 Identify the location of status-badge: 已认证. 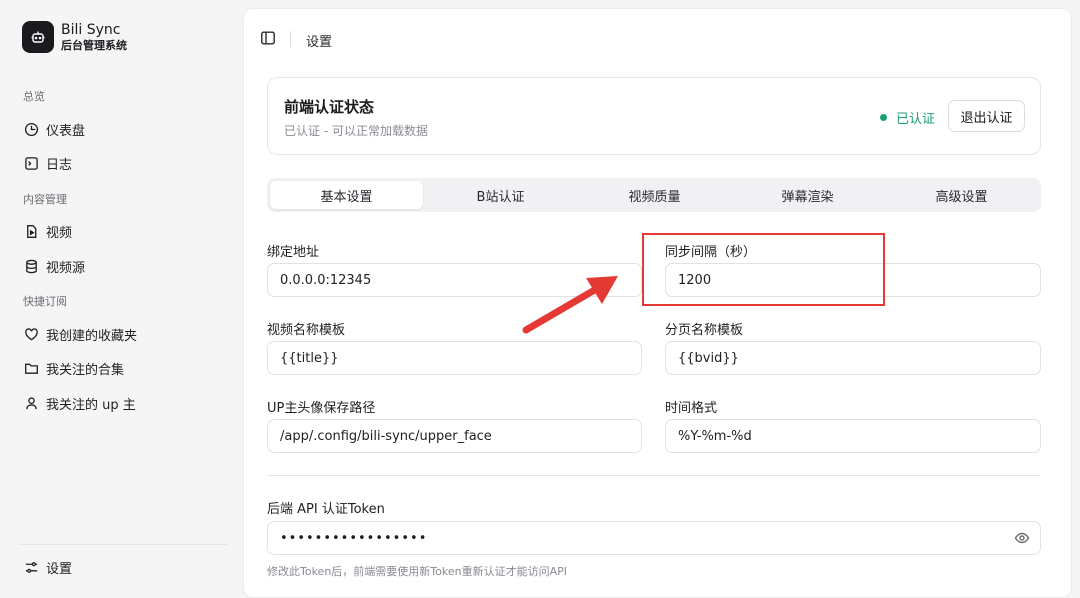
(907, 117).